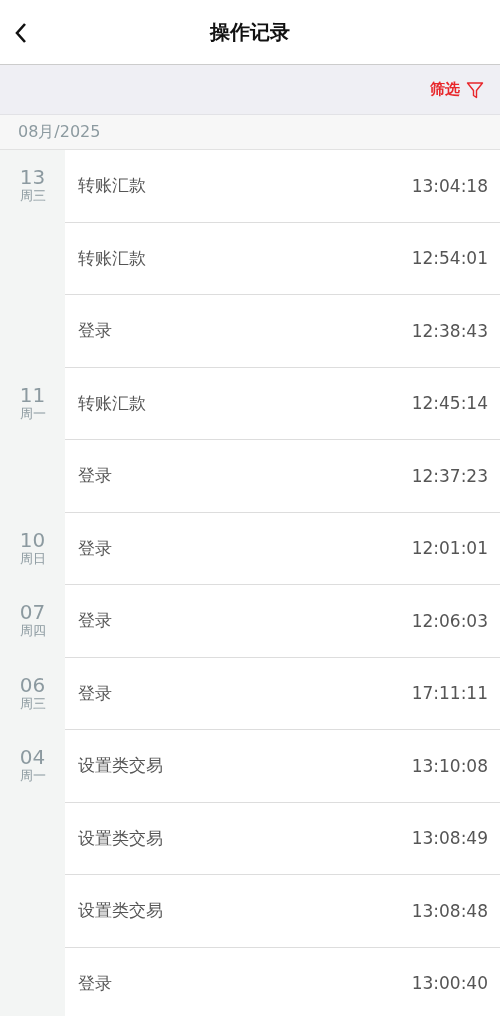  Describe the element at coordinates (449, 910) in the screenshot. I see `time-label: 13:08:48` at that location.